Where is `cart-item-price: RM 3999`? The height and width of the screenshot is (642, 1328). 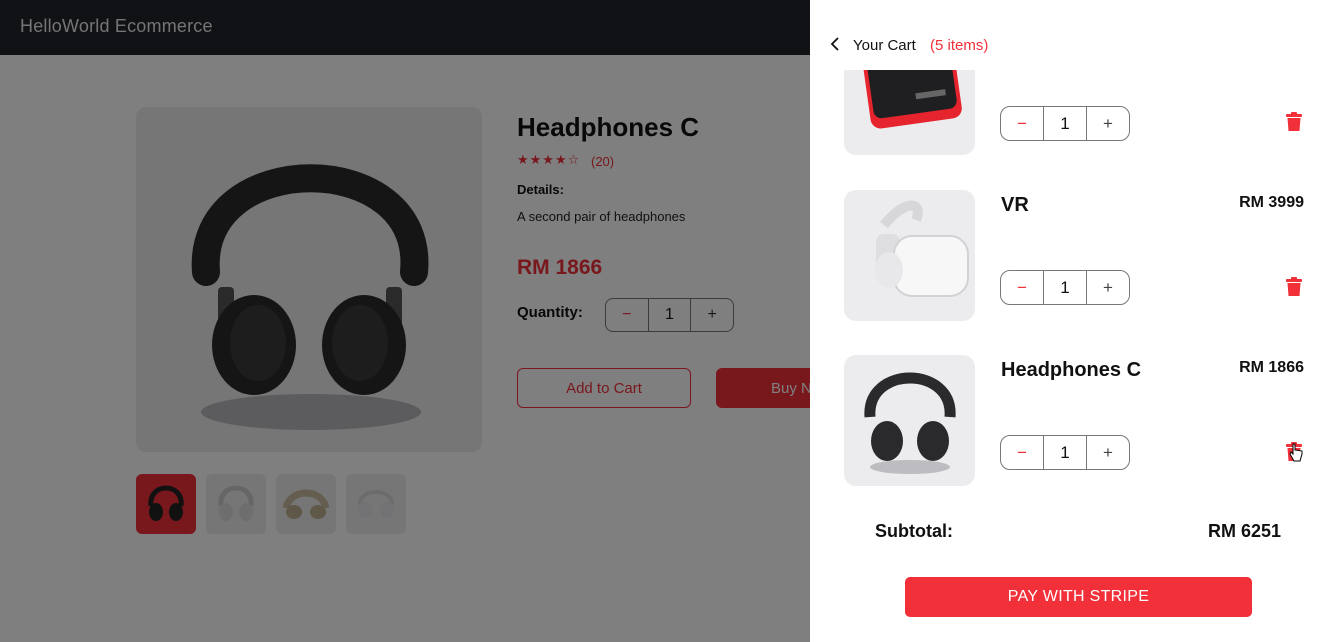
cart-item-price: RM 3999 is located at coordinates (1271, 202).